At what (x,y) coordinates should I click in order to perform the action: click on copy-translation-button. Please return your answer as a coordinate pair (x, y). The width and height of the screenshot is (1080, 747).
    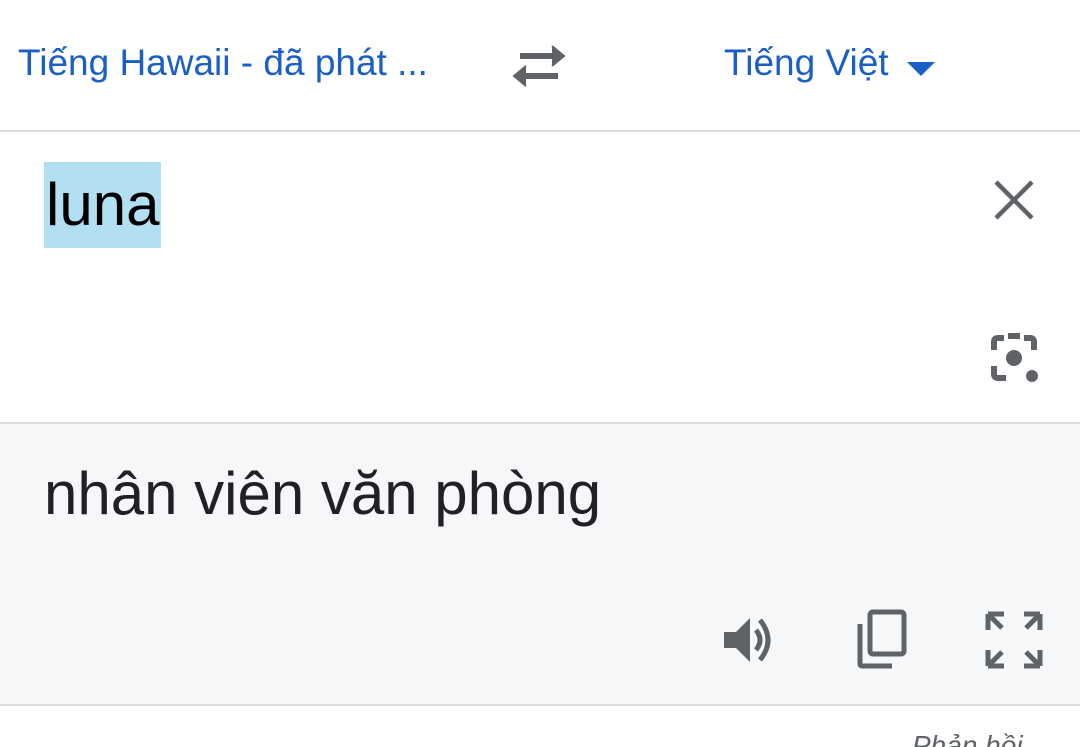
    Looking at the image, I should click on (882, 639).